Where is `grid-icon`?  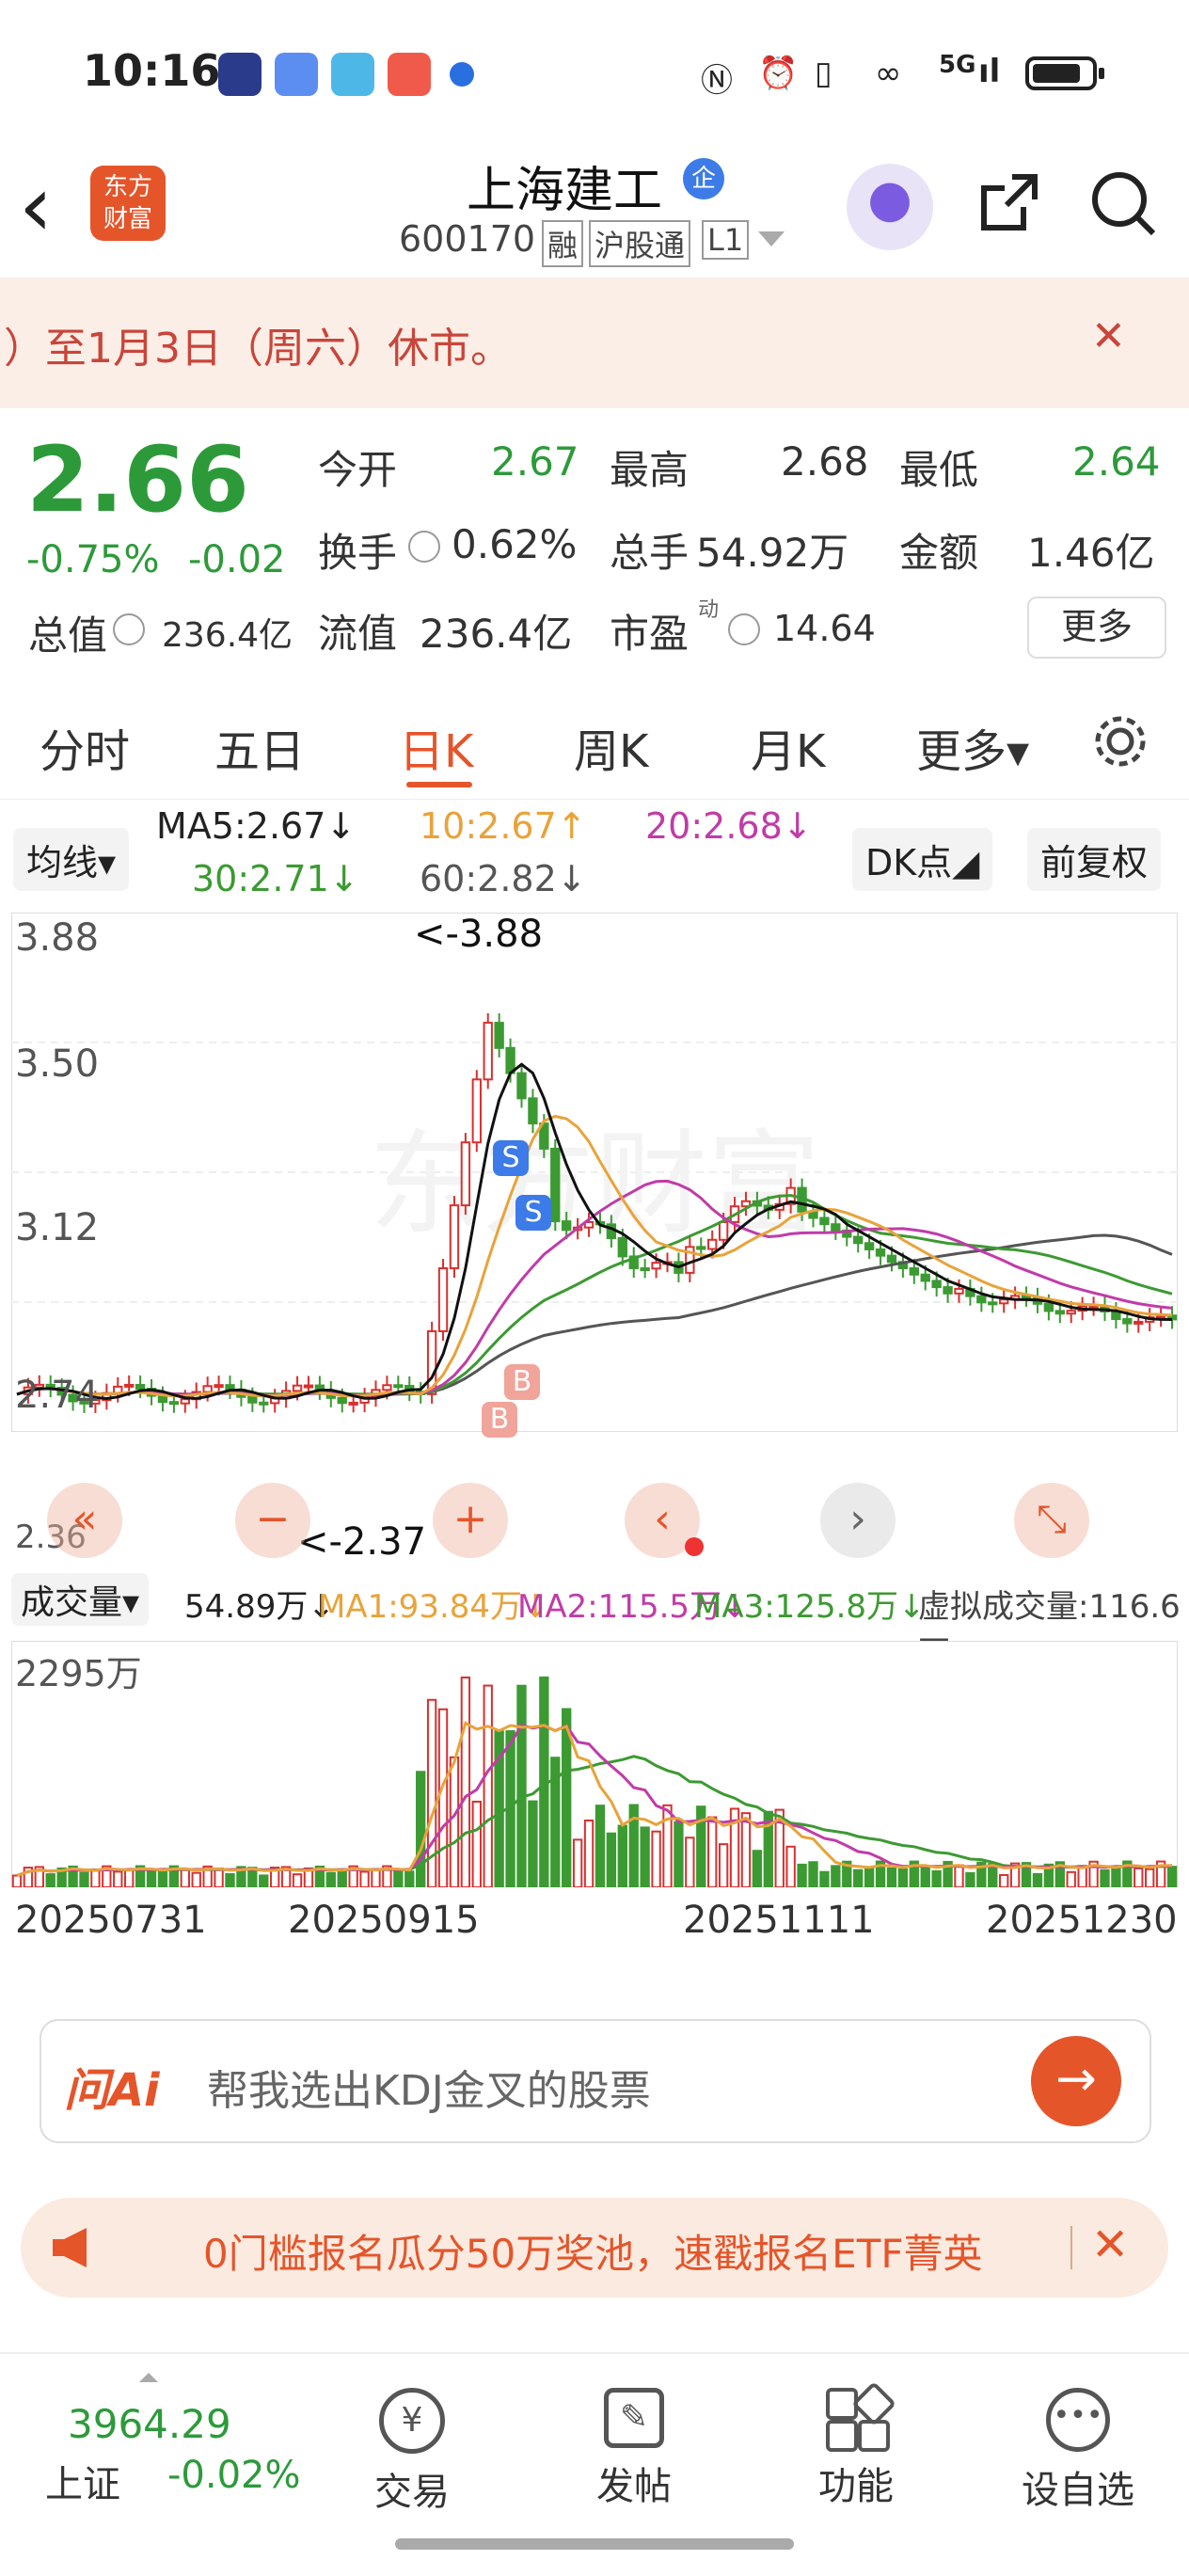
grid-icon is located at coordinates (861, 2416).